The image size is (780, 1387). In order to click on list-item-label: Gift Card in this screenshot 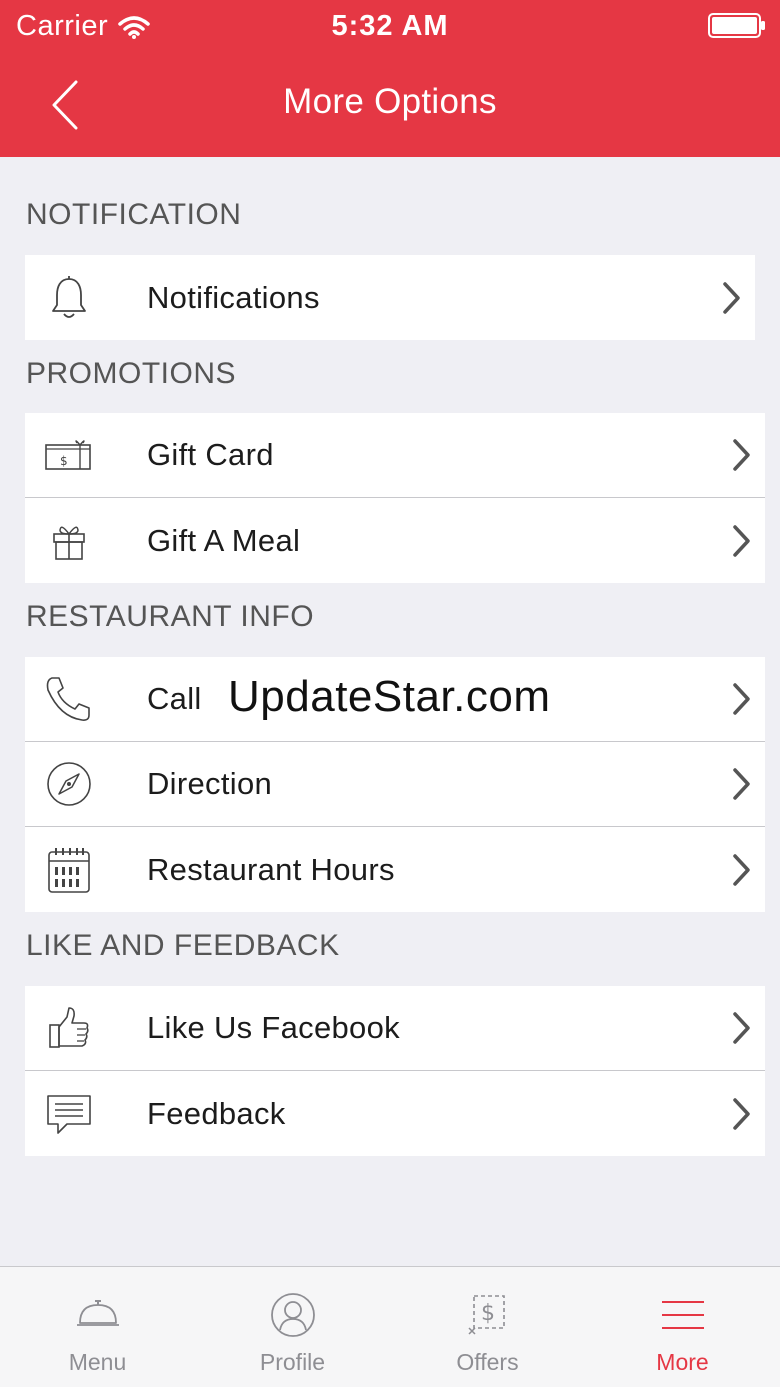, I will do `click(210, 454)`.